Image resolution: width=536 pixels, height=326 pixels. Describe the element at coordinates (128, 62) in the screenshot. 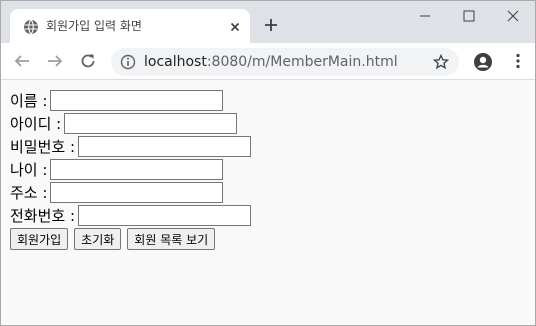

I see `info-icon` at that location.